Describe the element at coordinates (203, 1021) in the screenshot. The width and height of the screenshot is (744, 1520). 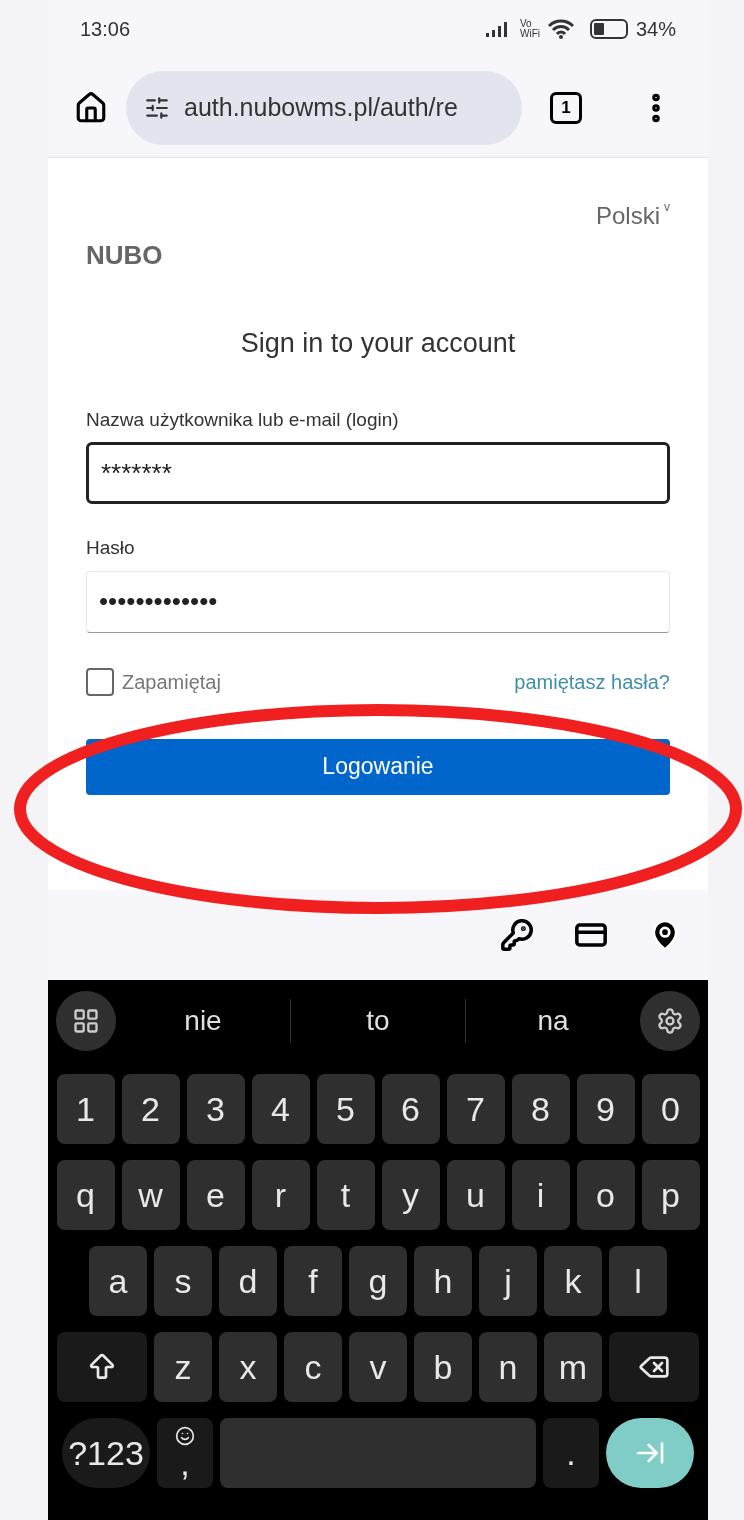
I see `word-suggestion: nie` at that location.